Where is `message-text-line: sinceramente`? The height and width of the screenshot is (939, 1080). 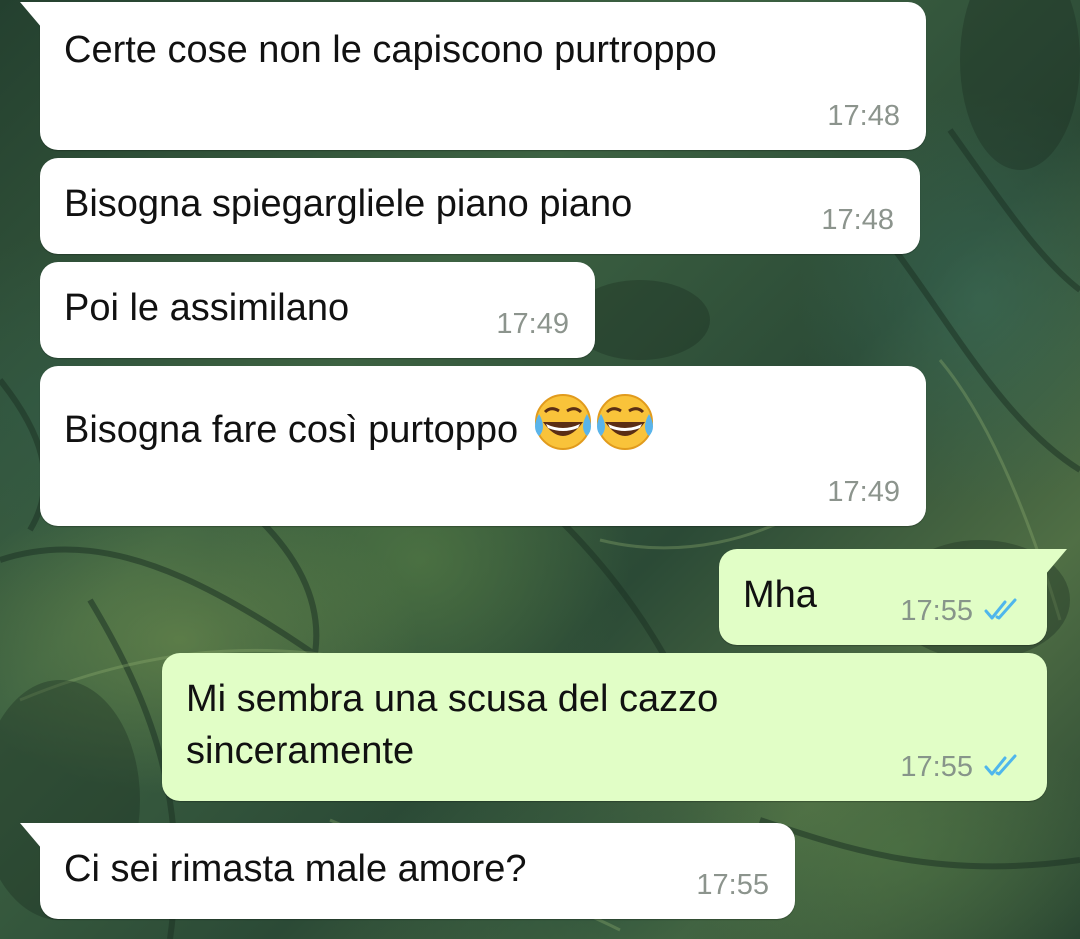
message-text-line: sinceramente is located at coordinates (300, 751).